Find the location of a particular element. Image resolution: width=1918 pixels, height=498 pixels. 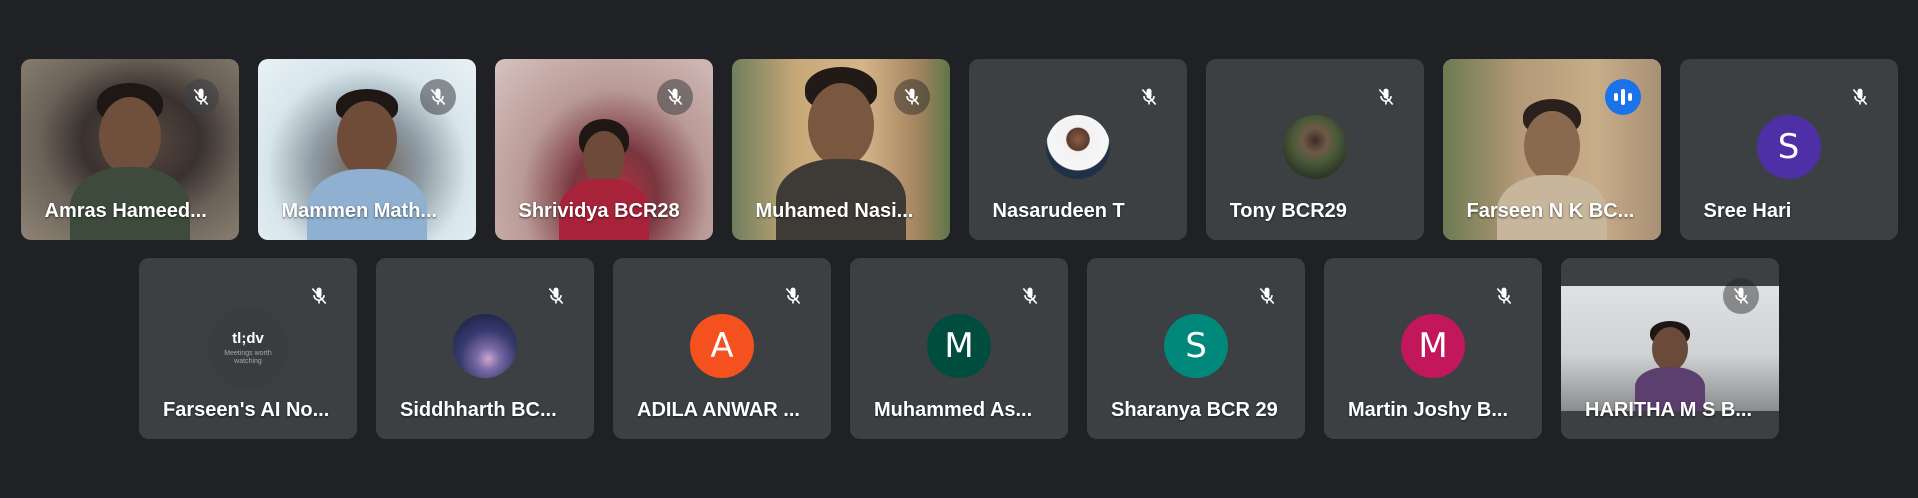

logo-text: tl;dv is located at coordinates (248, 338).